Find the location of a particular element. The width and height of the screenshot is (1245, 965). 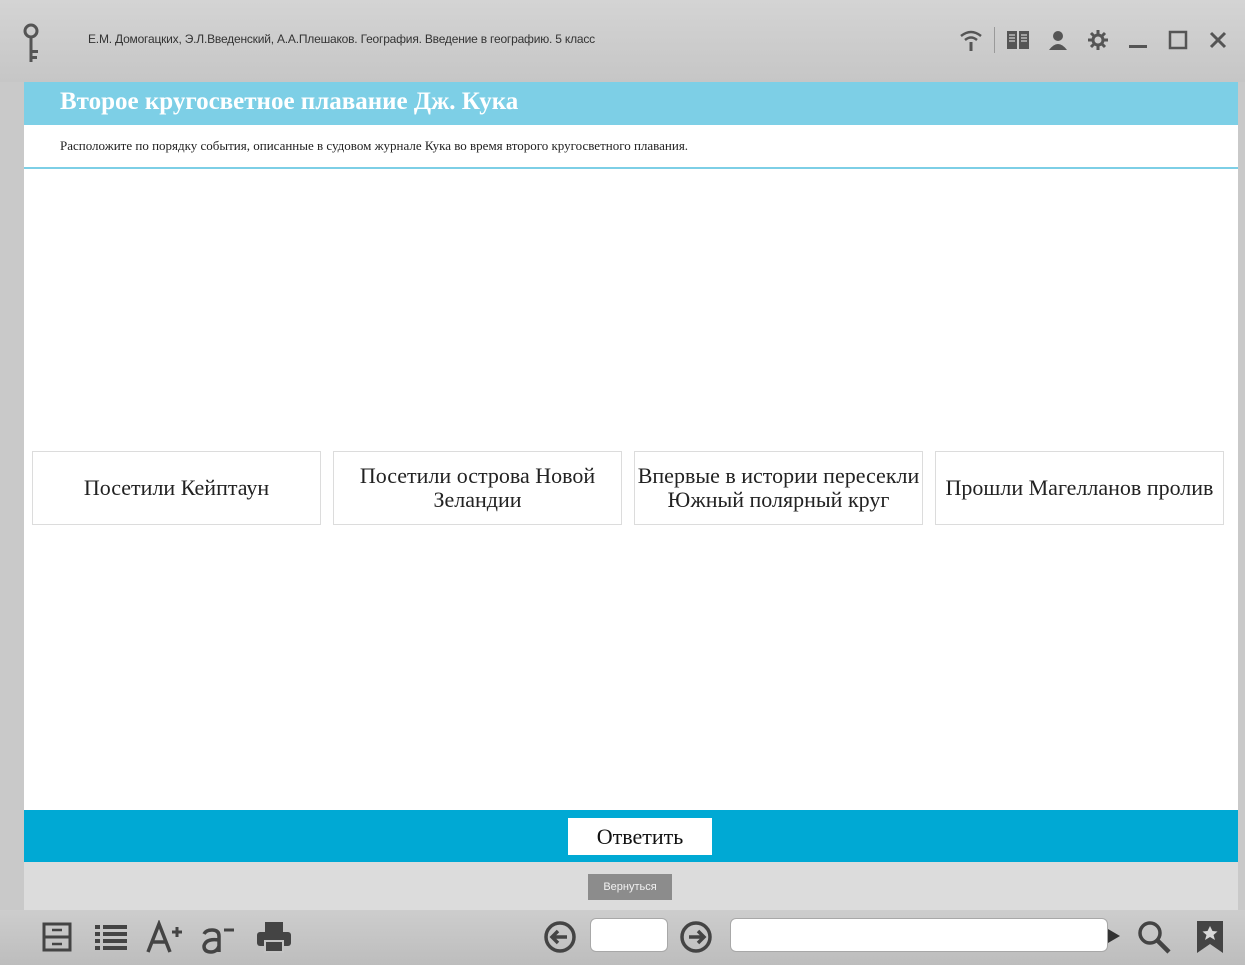

window-controls is located at coordinates (1094, 40).